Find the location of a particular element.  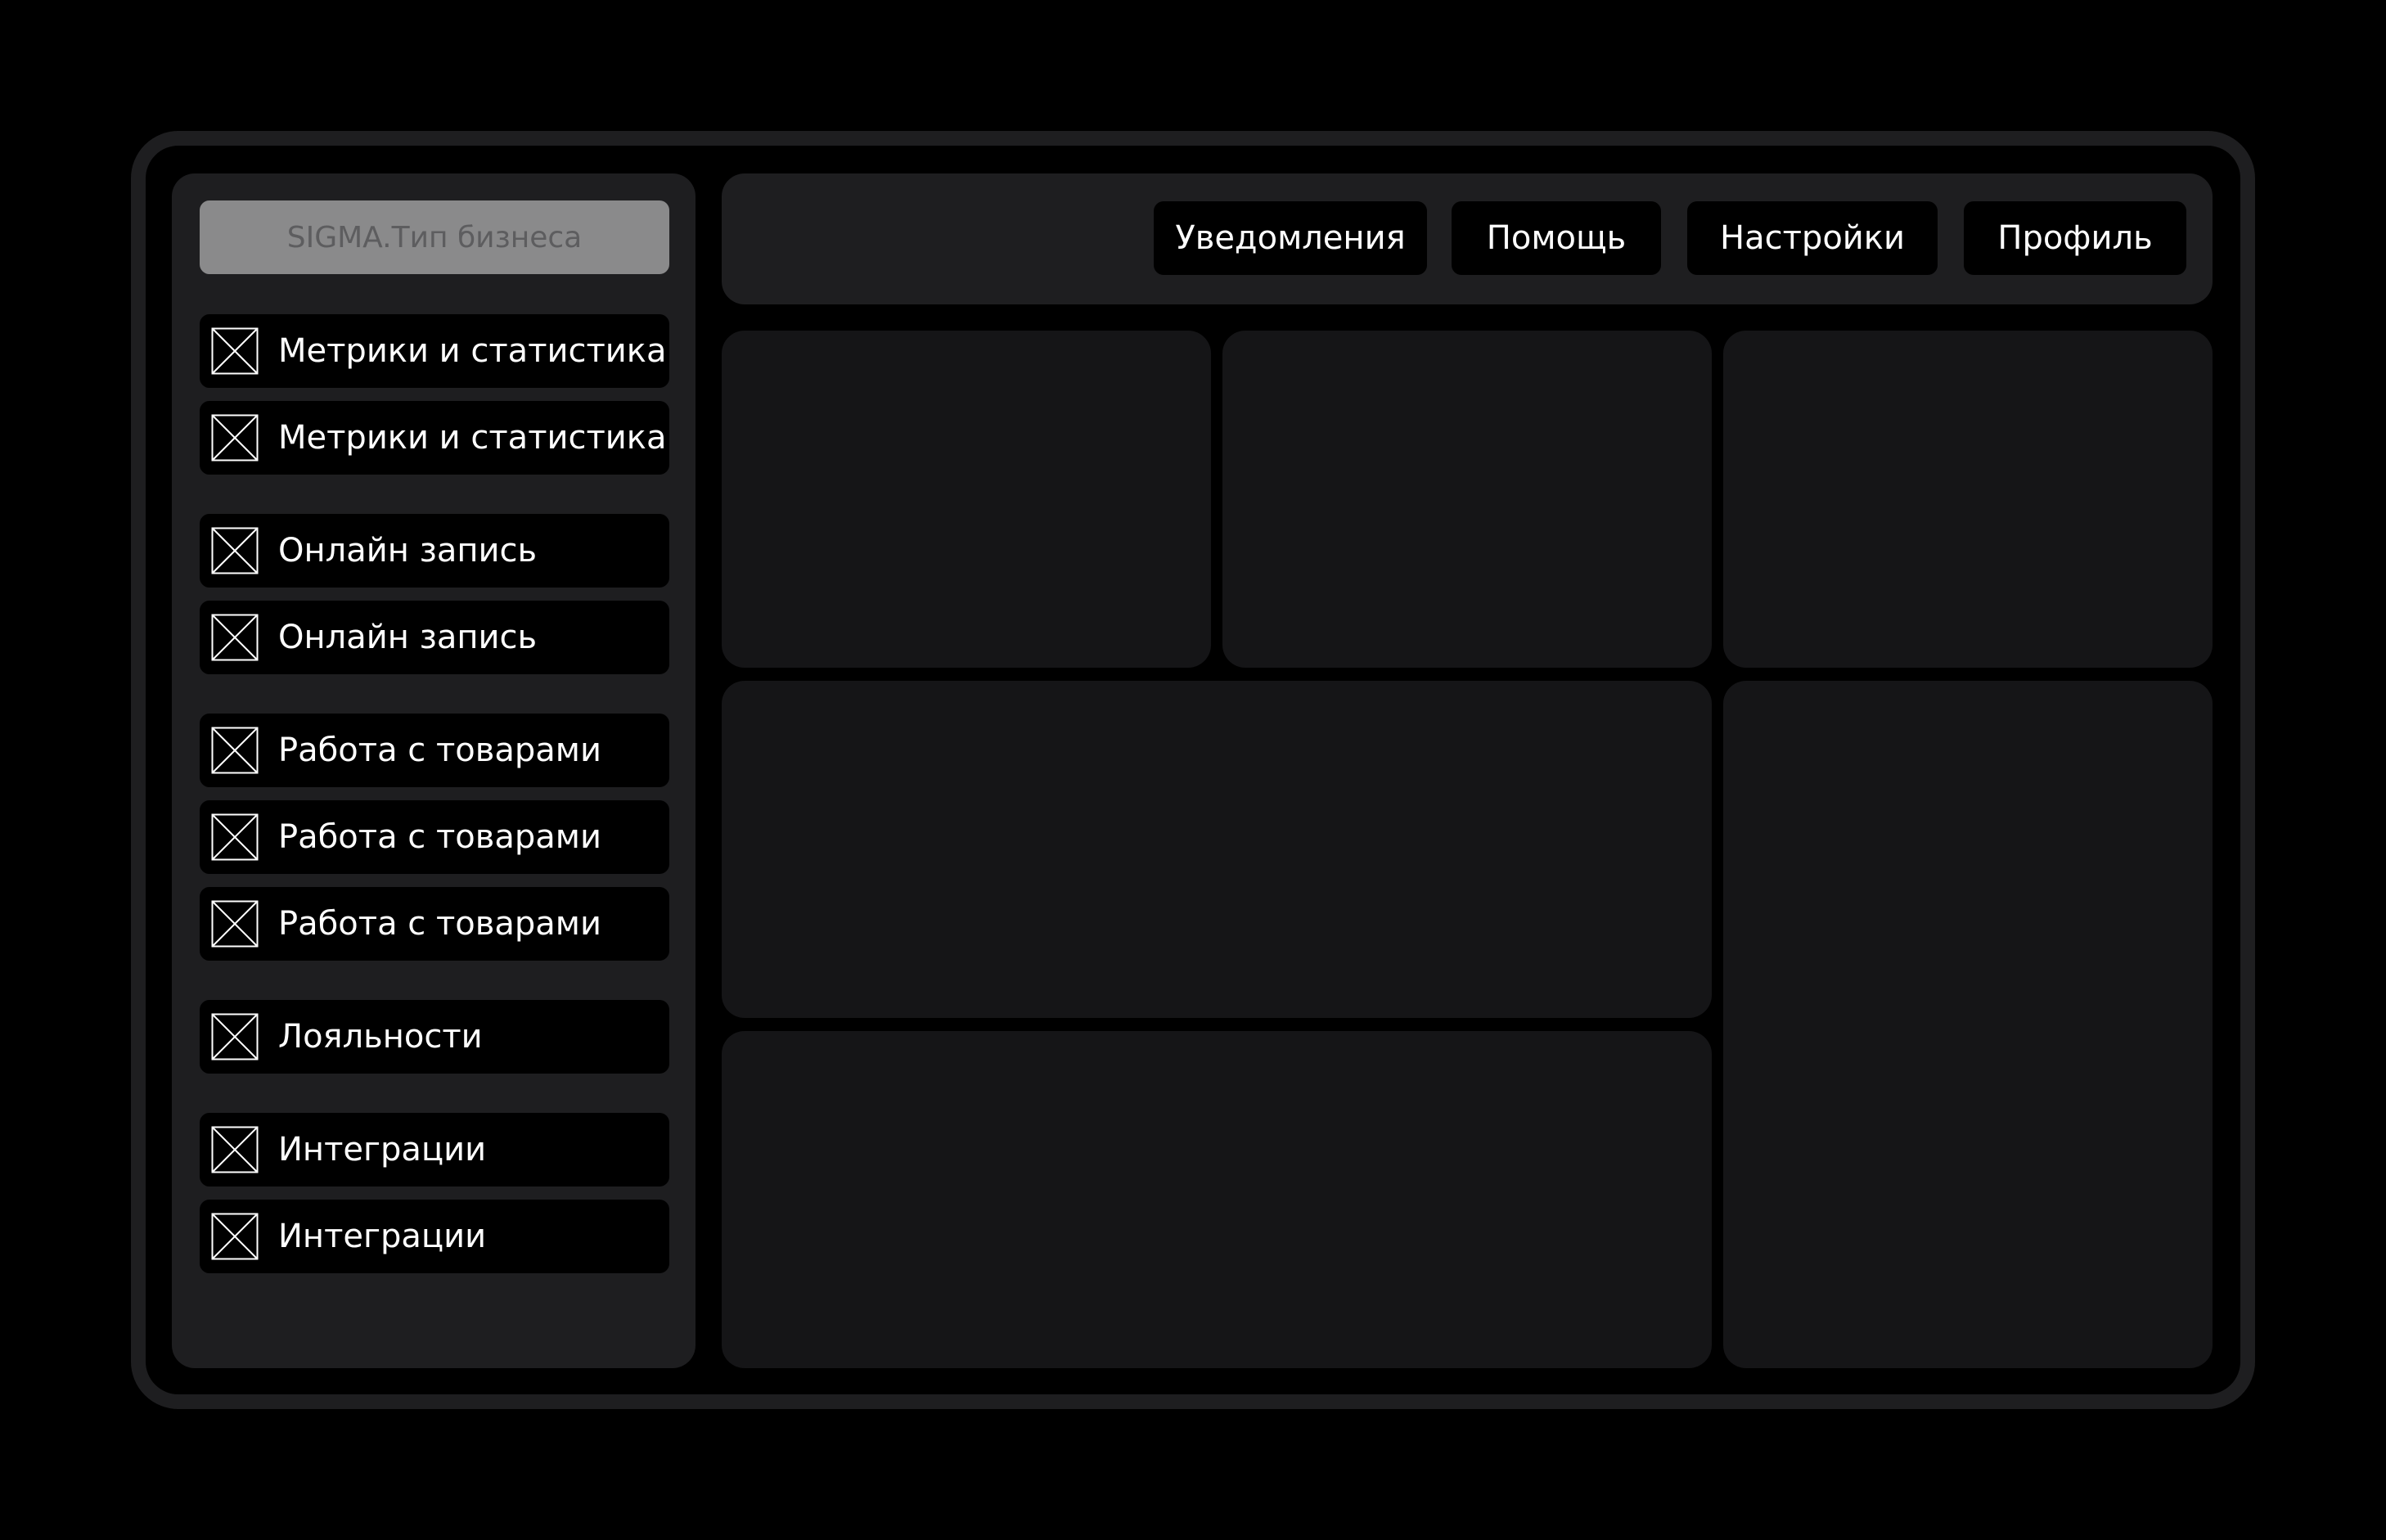

settings-button: Настройки is located at coordinates (1812, 238).